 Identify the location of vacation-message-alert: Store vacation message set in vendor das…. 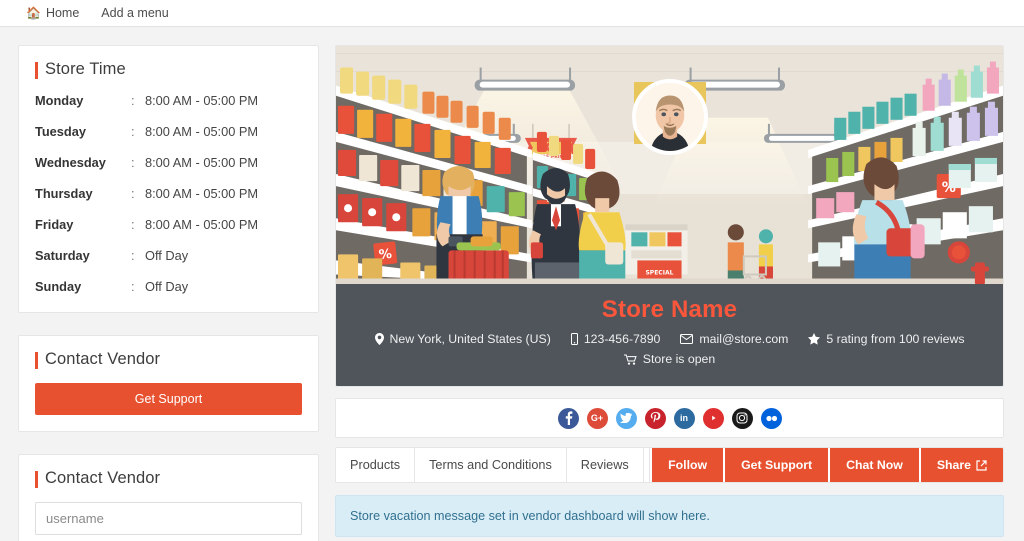
(669, 516).